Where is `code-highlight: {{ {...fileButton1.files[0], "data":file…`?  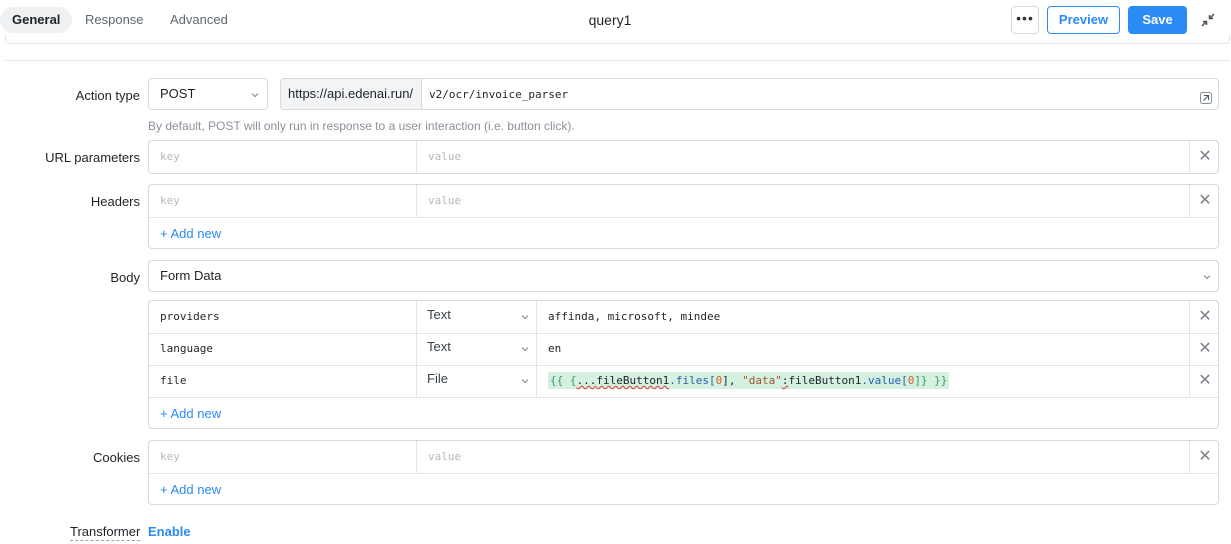 code-highlight: {{ {...fileButton1.files[0], "data":file… is located at coordinates (749, 380).